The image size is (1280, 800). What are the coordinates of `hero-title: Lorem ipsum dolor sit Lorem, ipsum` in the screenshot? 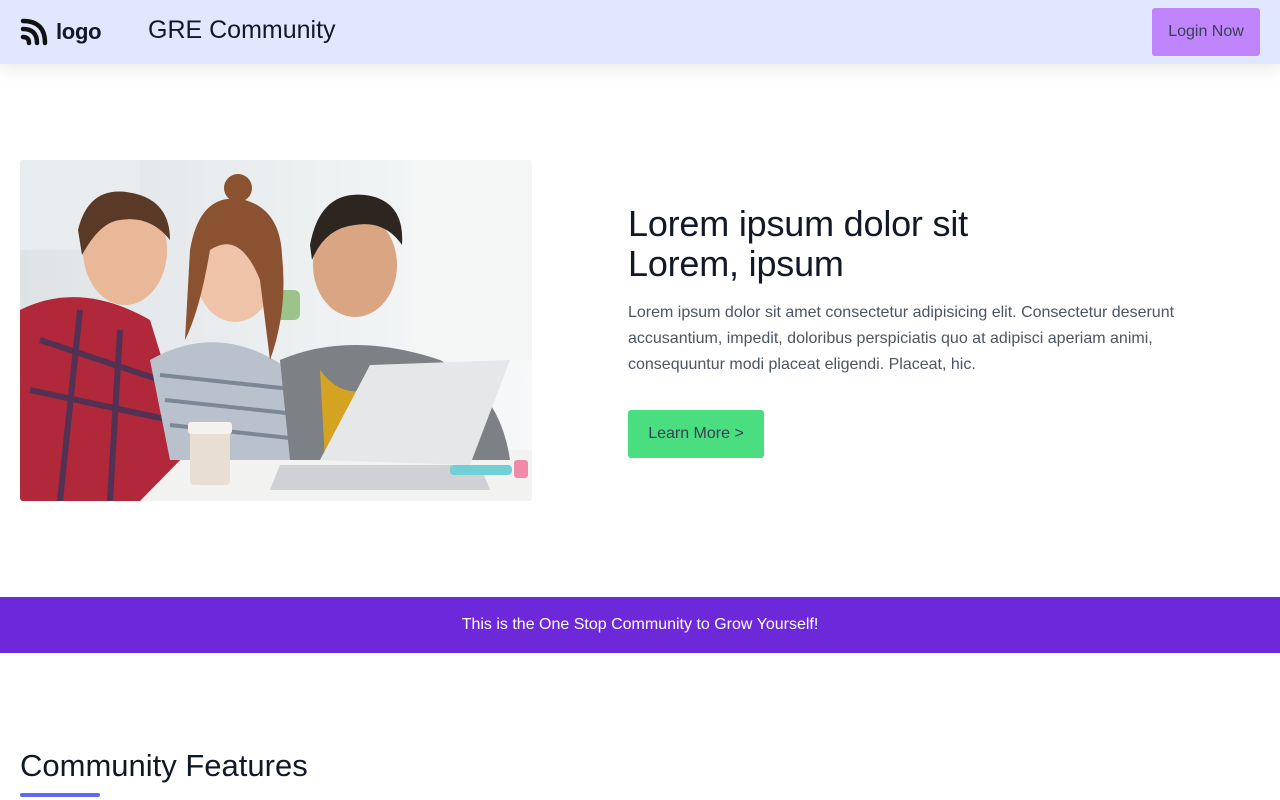 It's located at (908, 244).